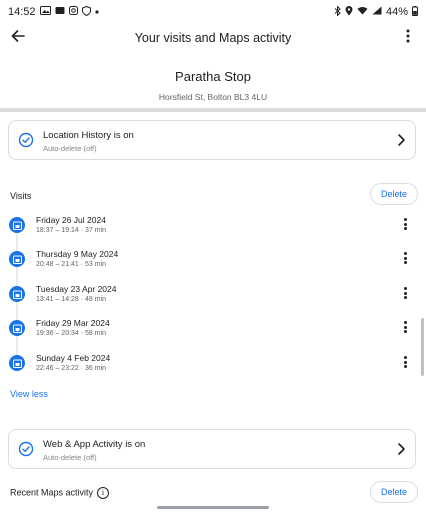 The width and height of the screenshot is (426, 512). Describe the element at coordinates (394, 492) in the screenshot. I see `recent-maps-delete-button: Delete` at that location.